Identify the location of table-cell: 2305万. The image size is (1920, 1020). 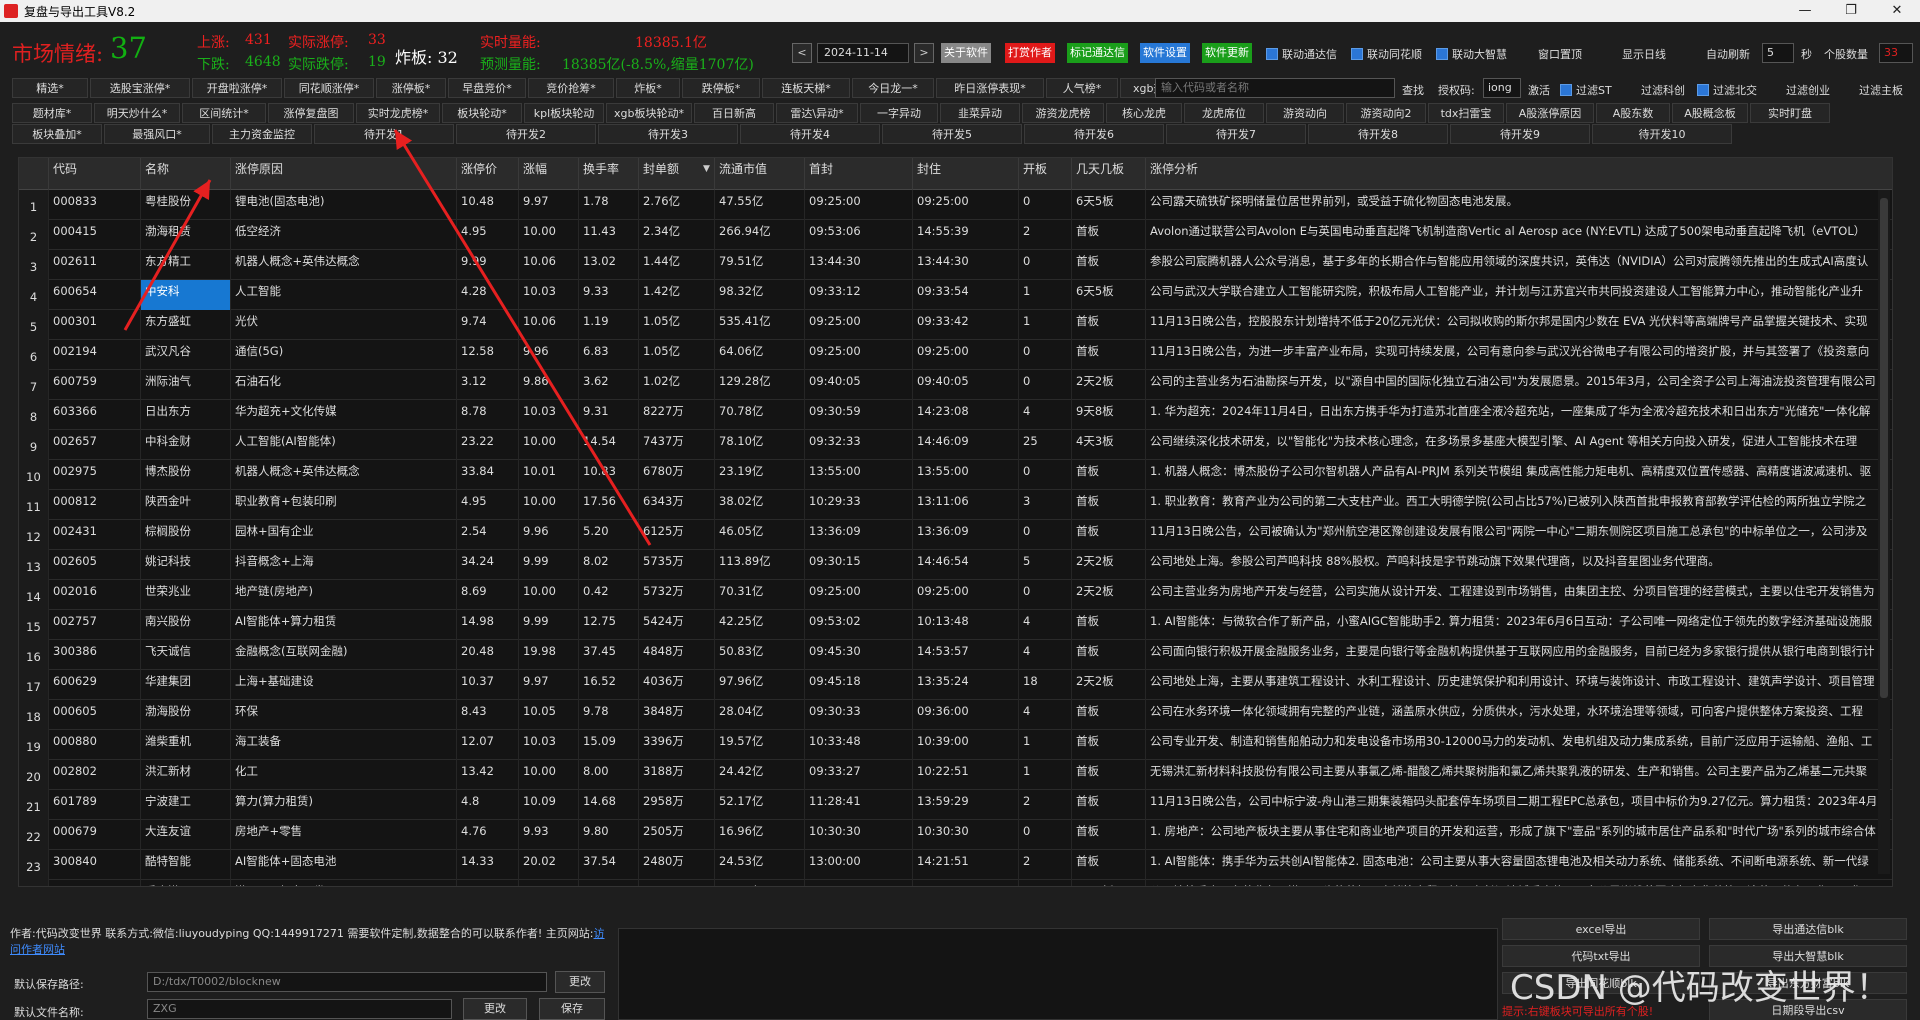
(677, 883).